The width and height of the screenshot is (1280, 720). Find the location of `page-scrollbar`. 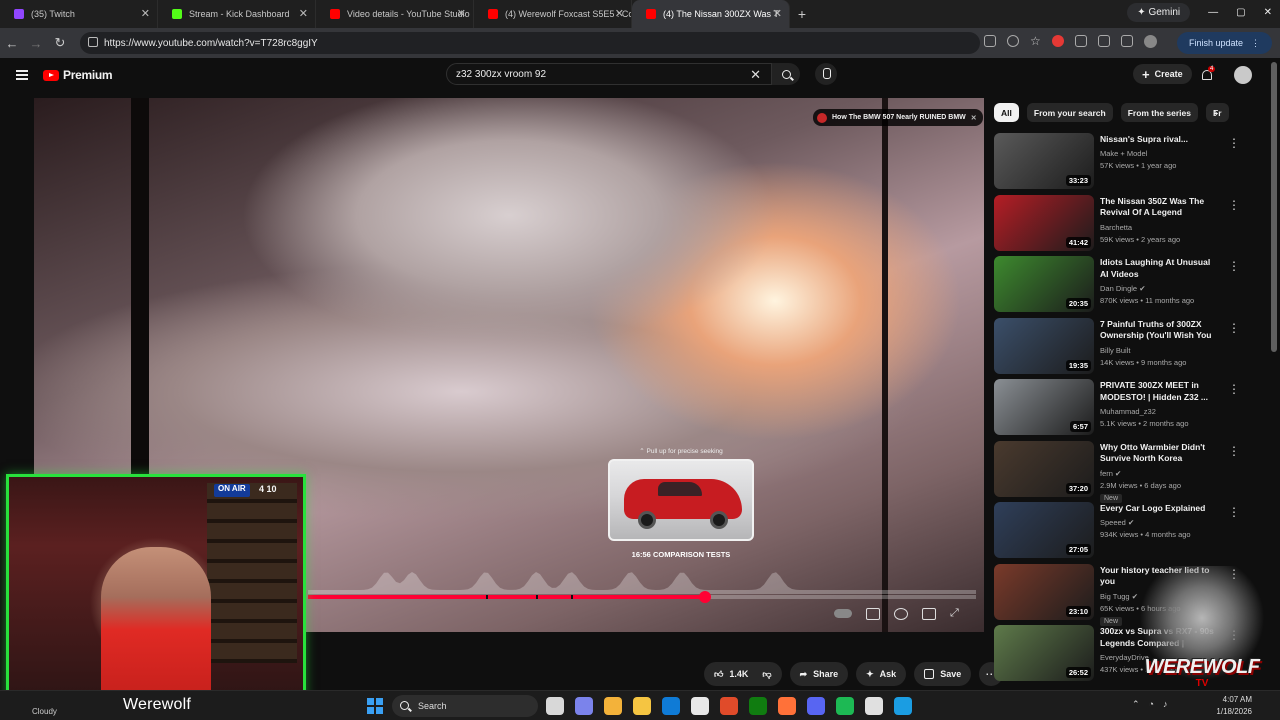

page-scrollbar is located at coordinates (1274, 207).